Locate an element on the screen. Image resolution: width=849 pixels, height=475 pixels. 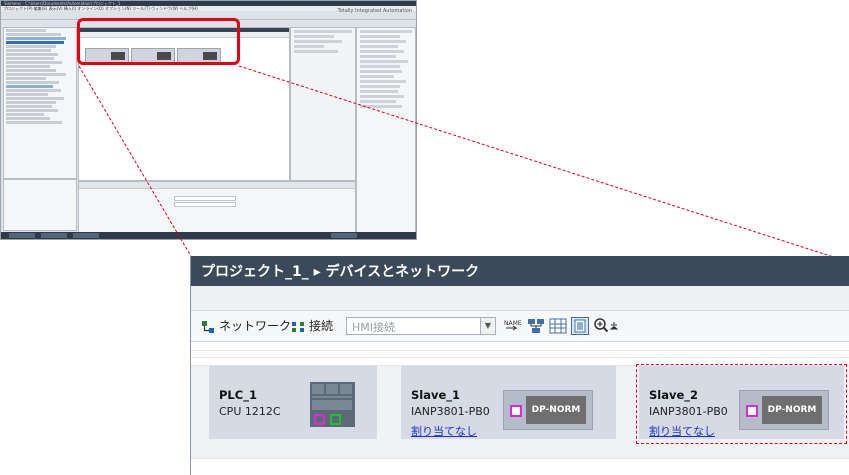
portal-status-bar is located at coordinates (208, 235).